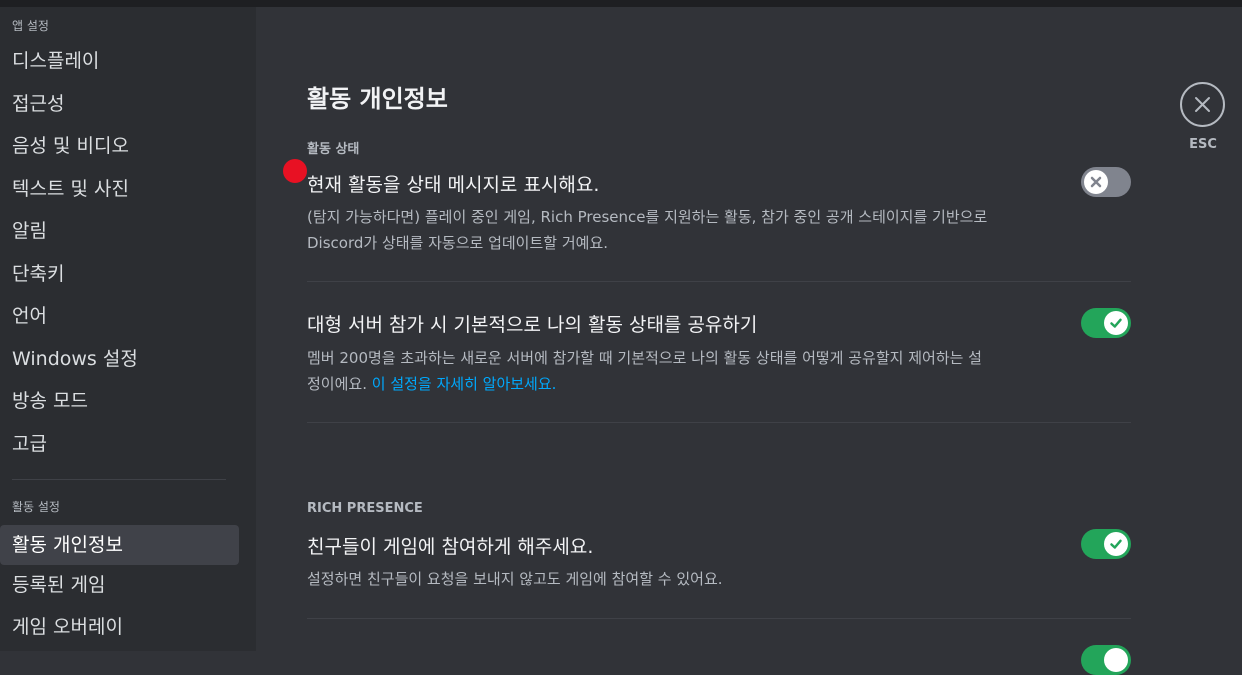  I want to click on toggle-next-option, so click(1106, 660).